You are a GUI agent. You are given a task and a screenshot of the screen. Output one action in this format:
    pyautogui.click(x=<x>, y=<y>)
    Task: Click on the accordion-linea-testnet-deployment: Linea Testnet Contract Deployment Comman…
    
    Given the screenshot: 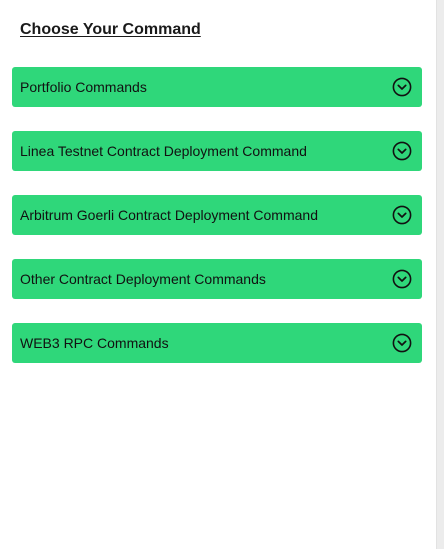 What is the action you would take?
    pyautogui.click(x=217, y=151)
    